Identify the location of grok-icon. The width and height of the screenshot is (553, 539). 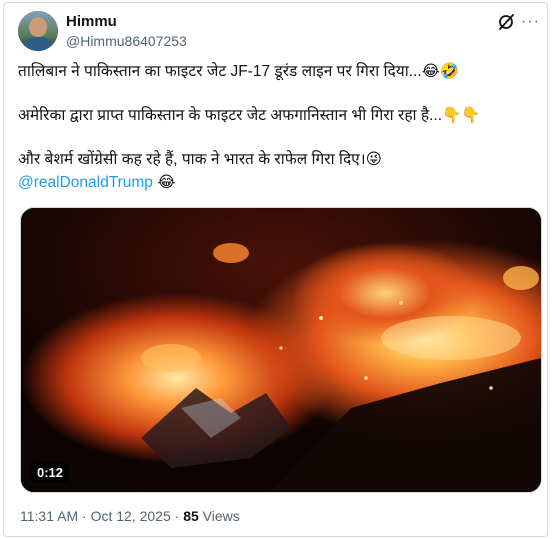
(506, 22).